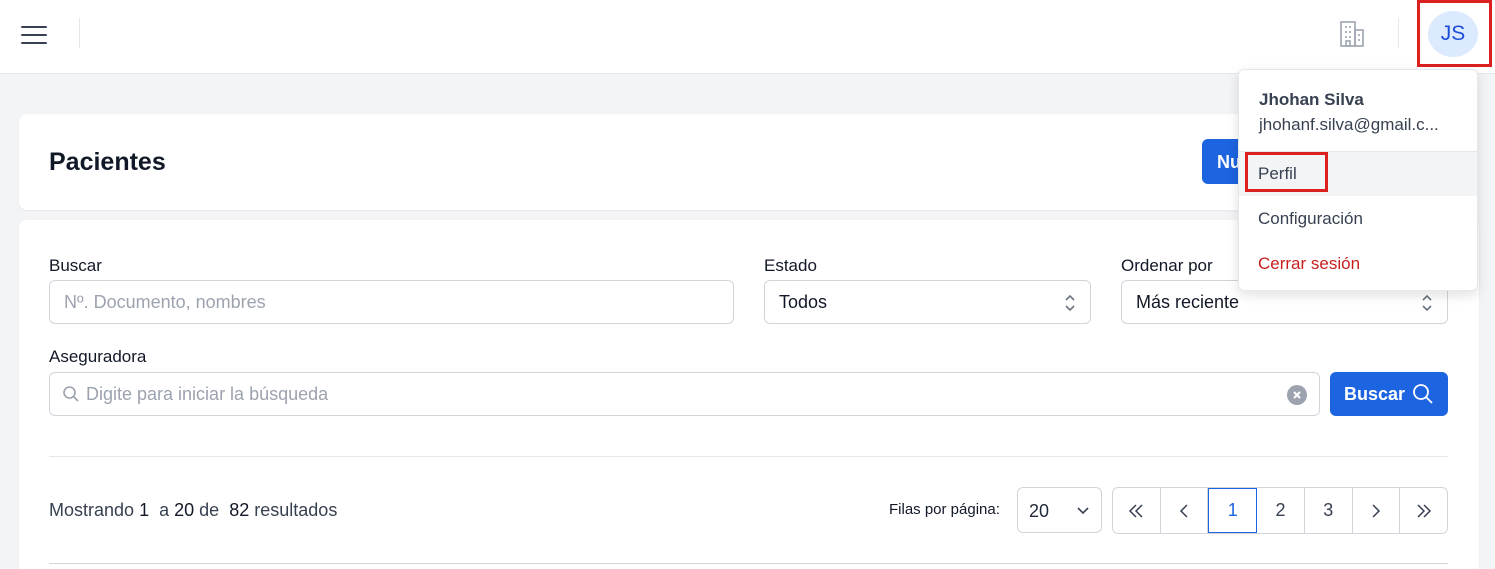 Image resolution: width=1495 pixels, height=569 pixels. Describe the element at coordinates (1039, 511) in the screenshot. I see `rows-per-page-value: 20` at that location.